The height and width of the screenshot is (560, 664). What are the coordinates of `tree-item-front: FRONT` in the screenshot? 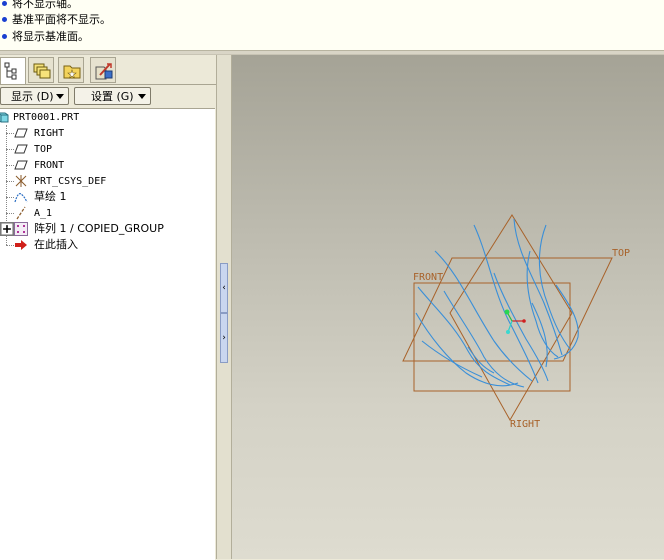 It's located at (39, 165).